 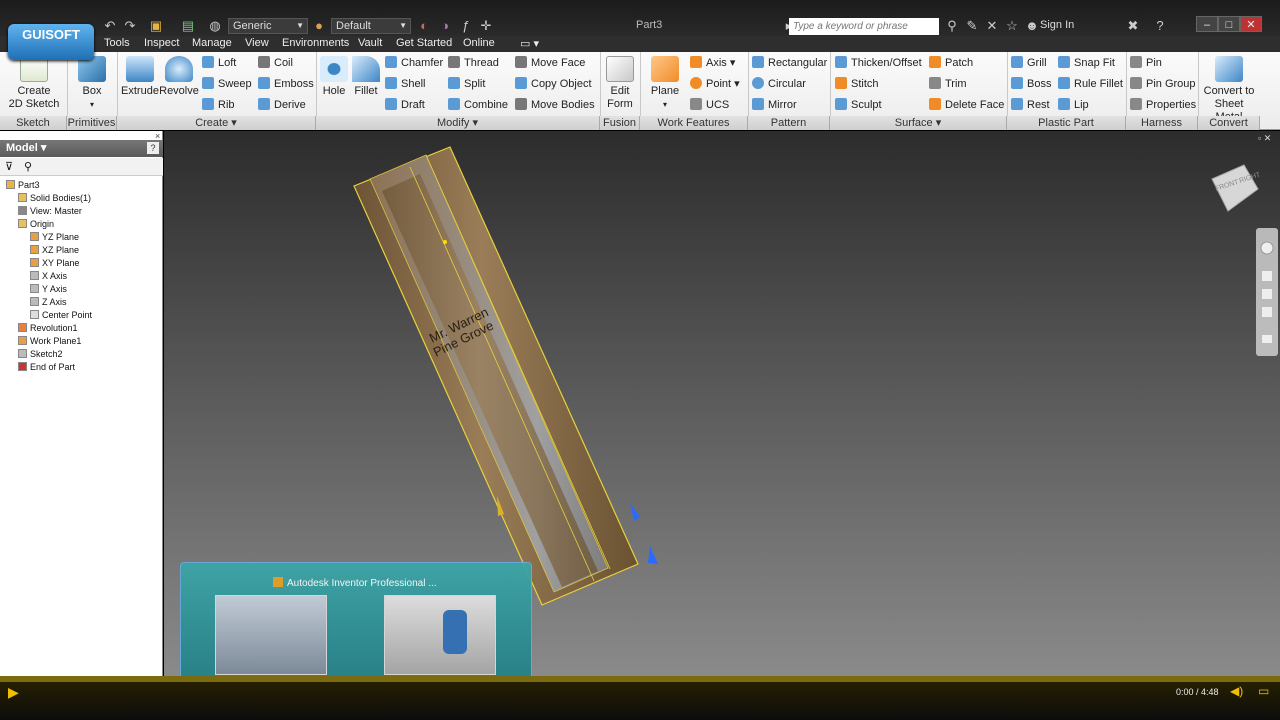 What do you see at coordinates (49, 198) in the screenshot?
I see `tree-node: Solid Bodies(1)` at bounding box center [49, 198].